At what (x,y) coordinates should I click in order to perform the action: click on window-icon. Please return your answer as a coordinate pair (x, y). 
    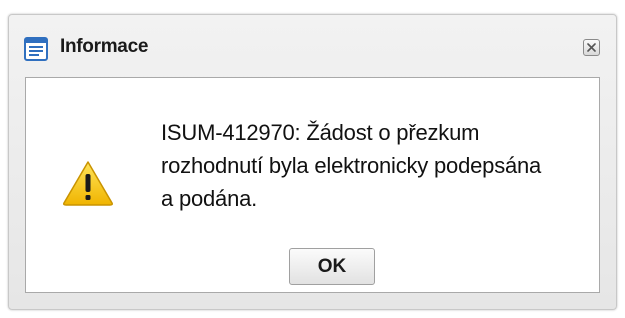
    Looking at the image, I should click on (36, 49).